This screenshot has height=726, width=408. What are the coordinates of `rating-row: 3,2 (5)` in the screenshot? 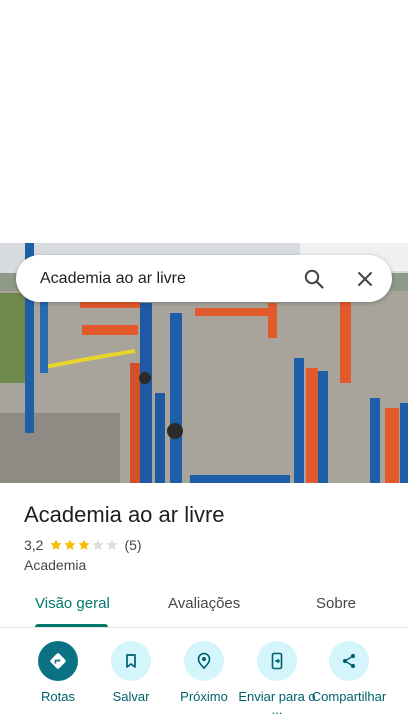 It's located at (83, 545).